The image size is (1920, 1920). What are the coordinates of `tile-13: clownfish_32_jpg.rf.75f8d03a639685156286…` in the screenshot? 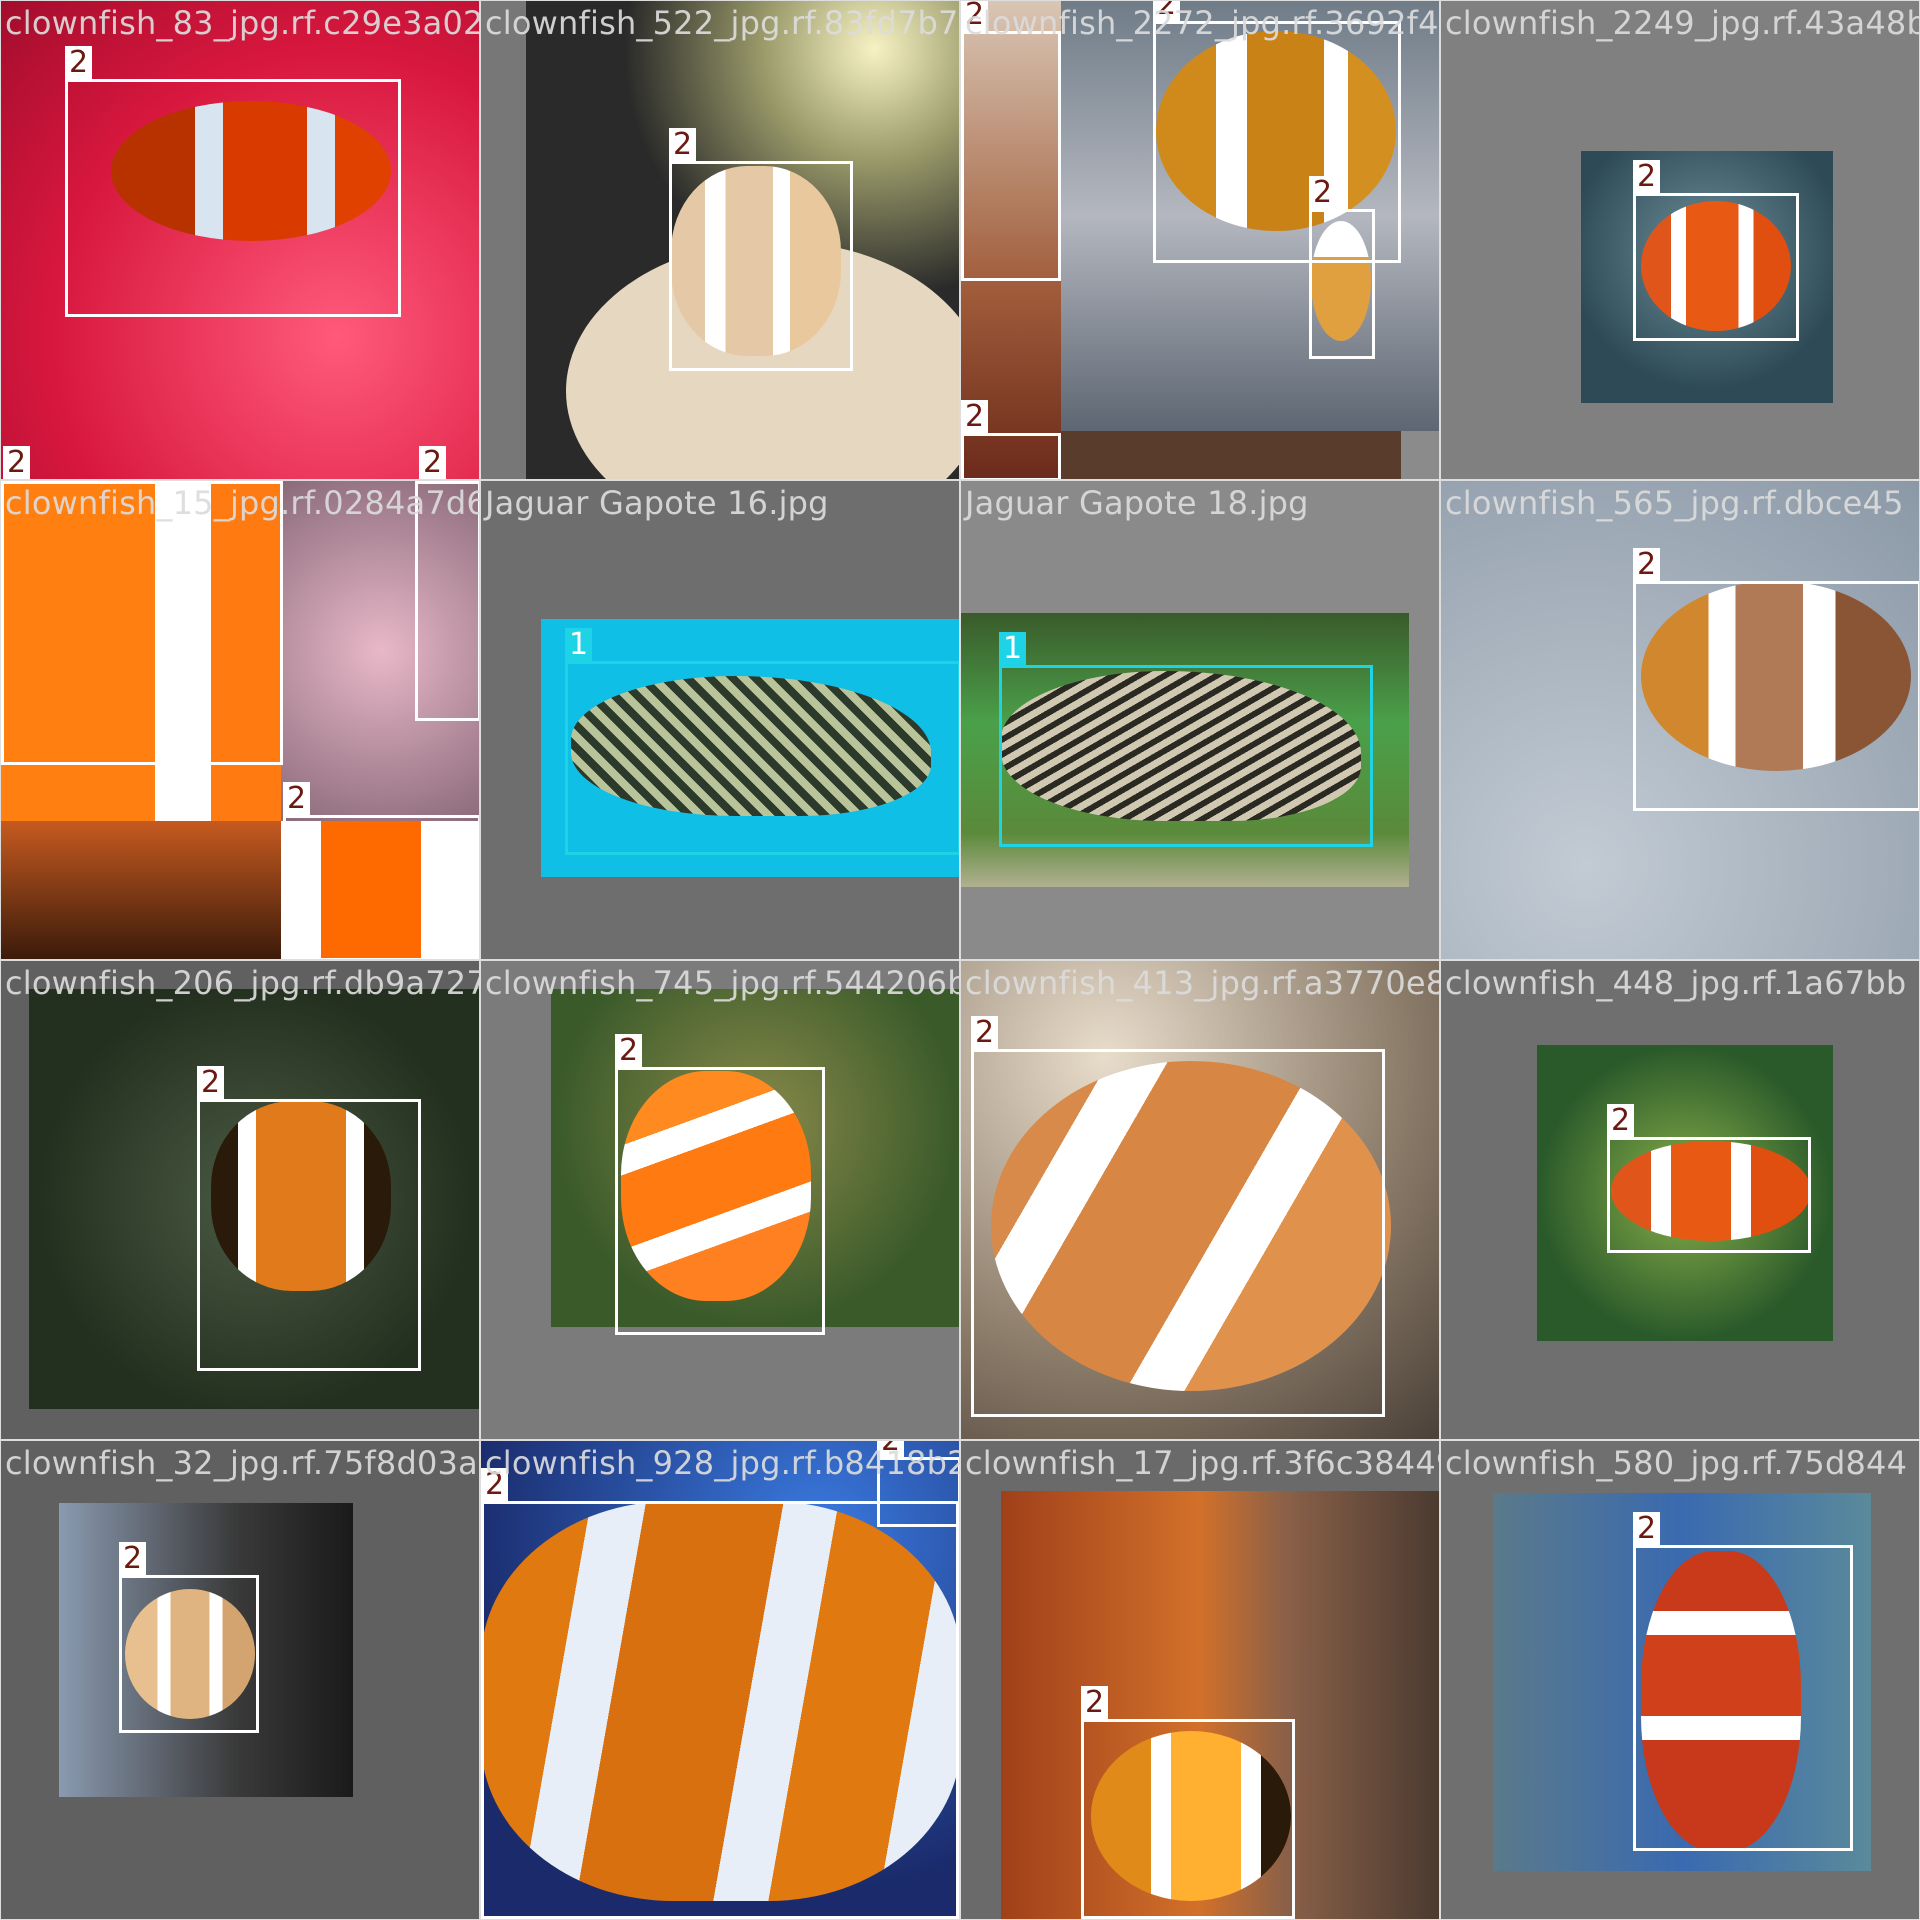 It's located at (240, 1680).